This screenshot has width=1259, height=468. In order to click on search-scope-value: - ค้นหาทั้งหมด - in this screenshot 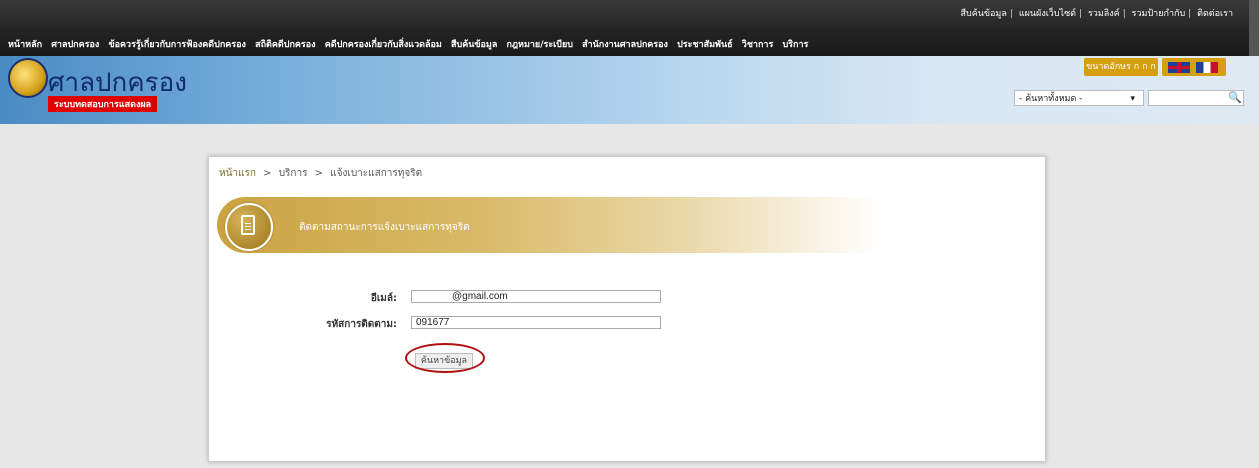, I will do `click(1051, 99)`.